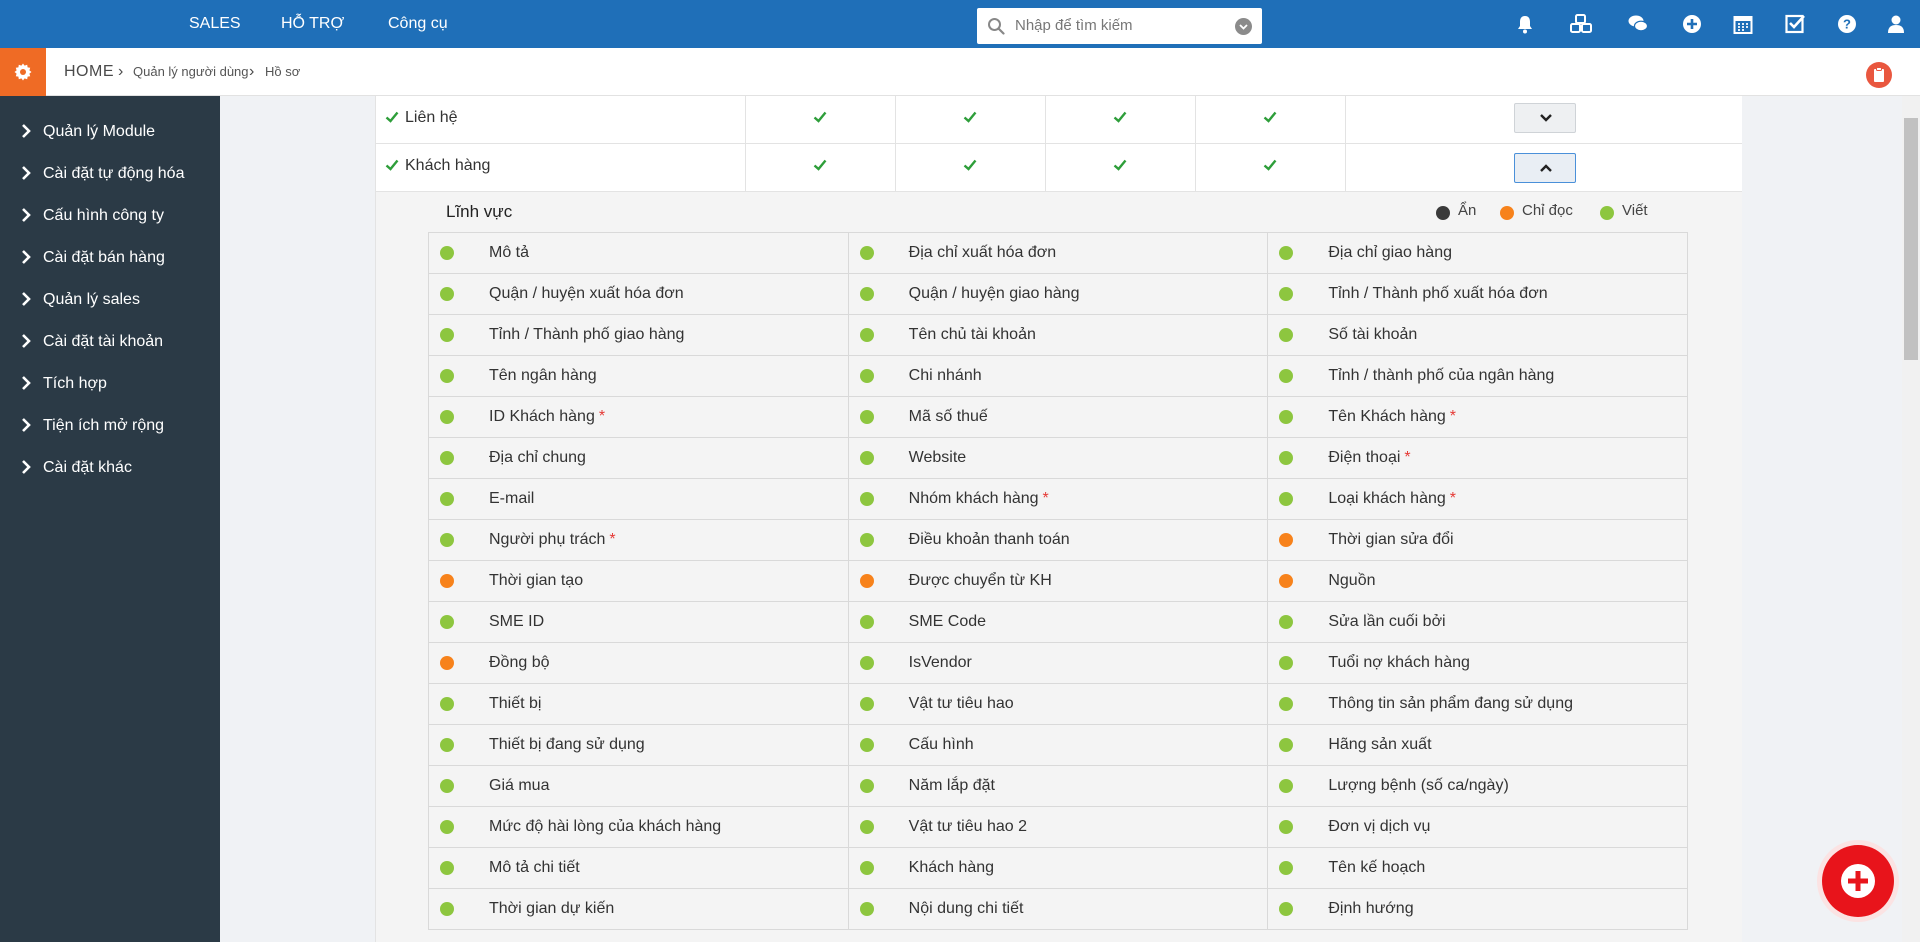 The height and width of the screenshot is (942, 1920). What do you see at coordinates (418, 24) in the screenshot?
I see `nav-tools: Công cụ` at bounding box center [418, 24].